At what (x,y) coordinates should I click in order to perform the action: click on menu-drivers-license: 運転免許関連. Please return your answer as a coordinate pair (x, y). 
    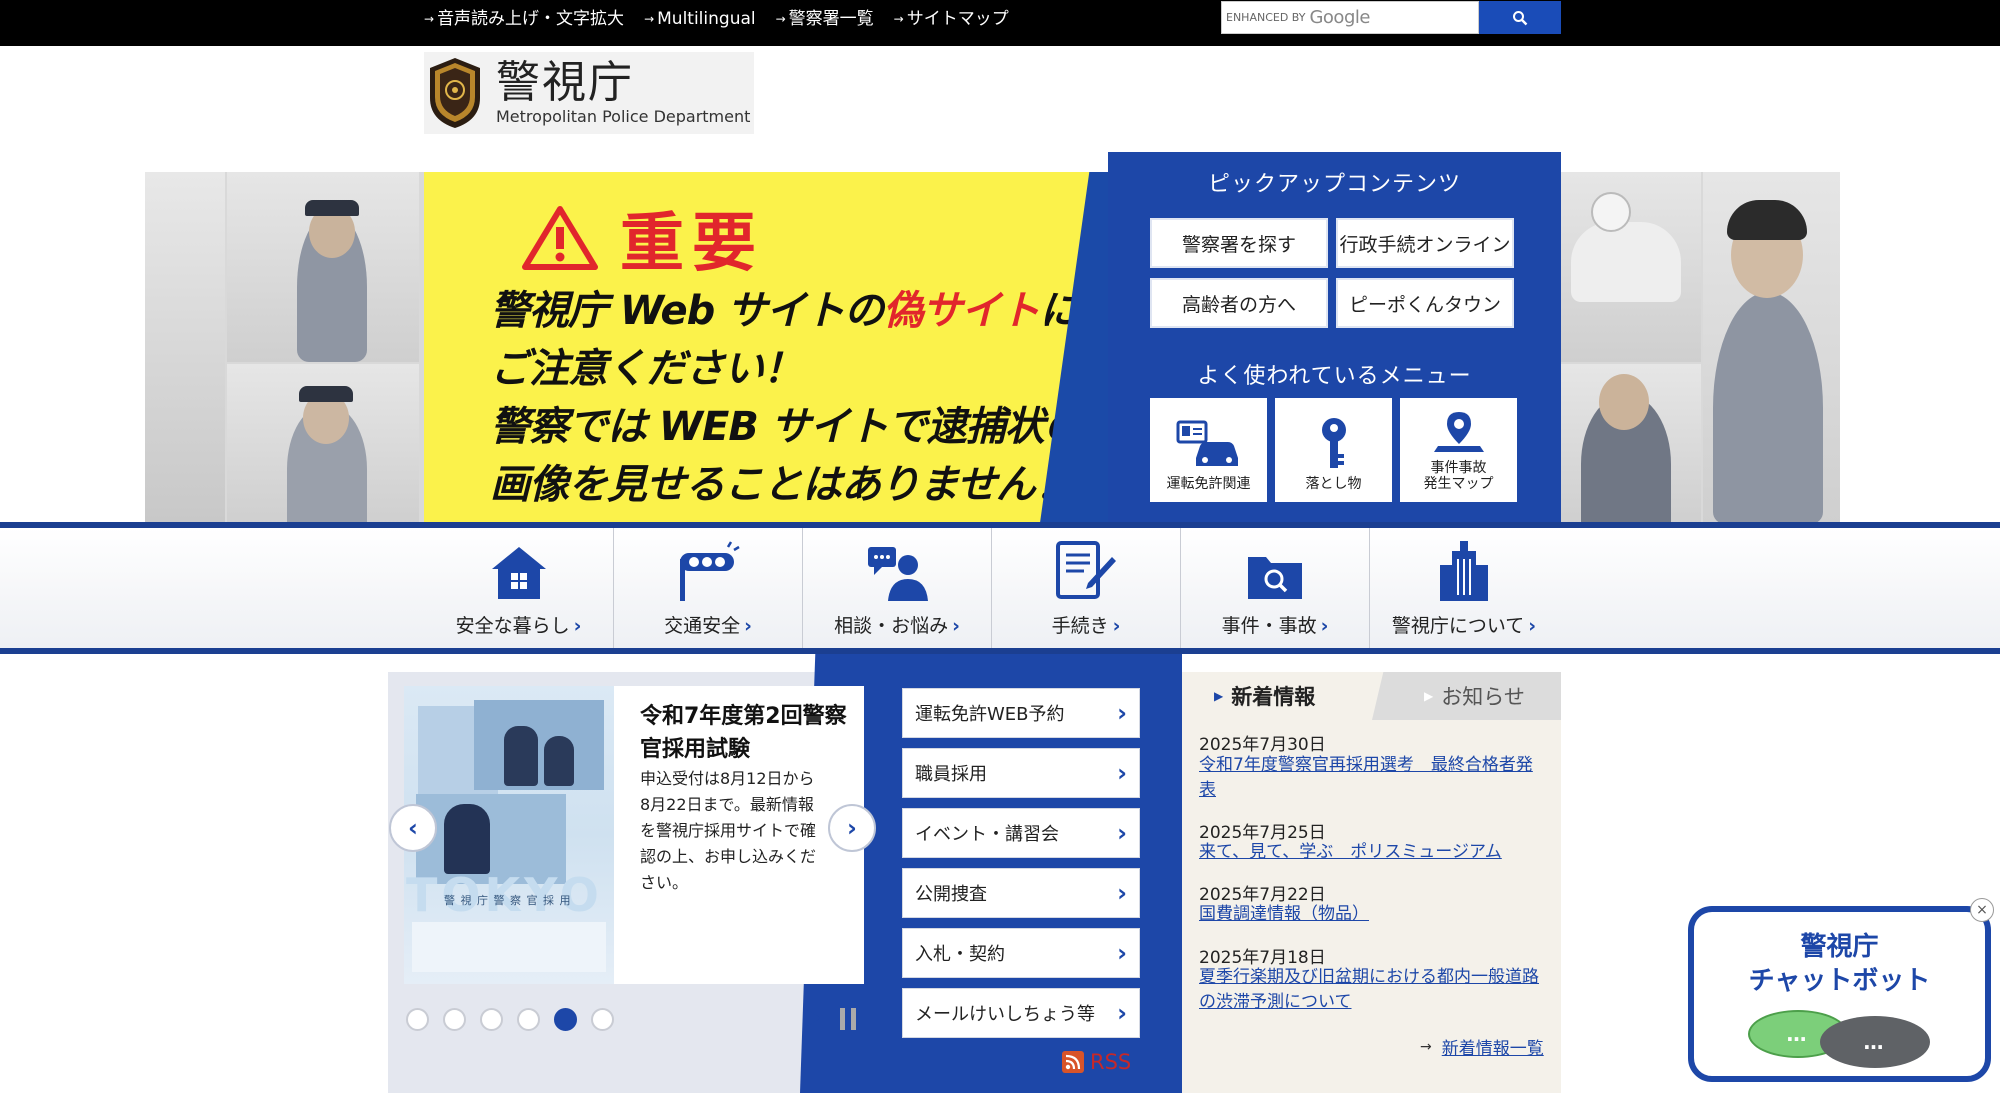
    Looking at the image, I should click on (1208, 450).